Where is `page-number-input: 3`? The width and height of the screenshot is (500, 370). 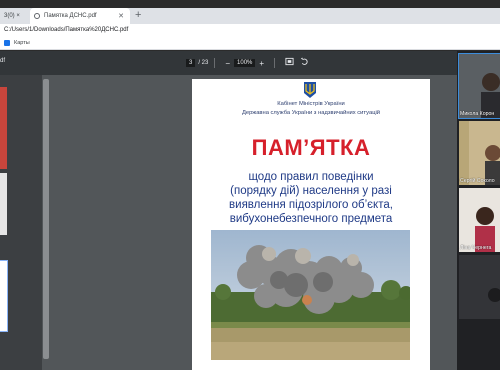 page-number-input: 3 is located at coordinates (191, 63).